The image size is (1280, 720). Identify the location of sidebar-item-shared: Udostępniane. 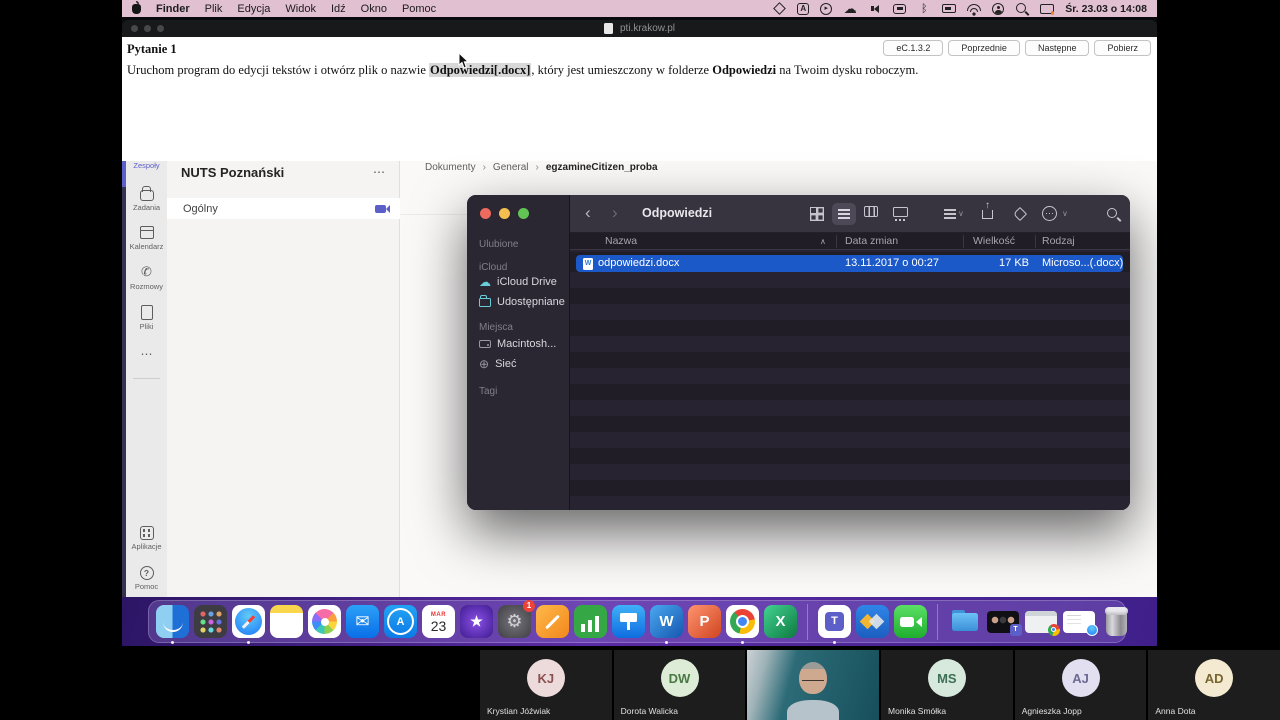
(522, 301).